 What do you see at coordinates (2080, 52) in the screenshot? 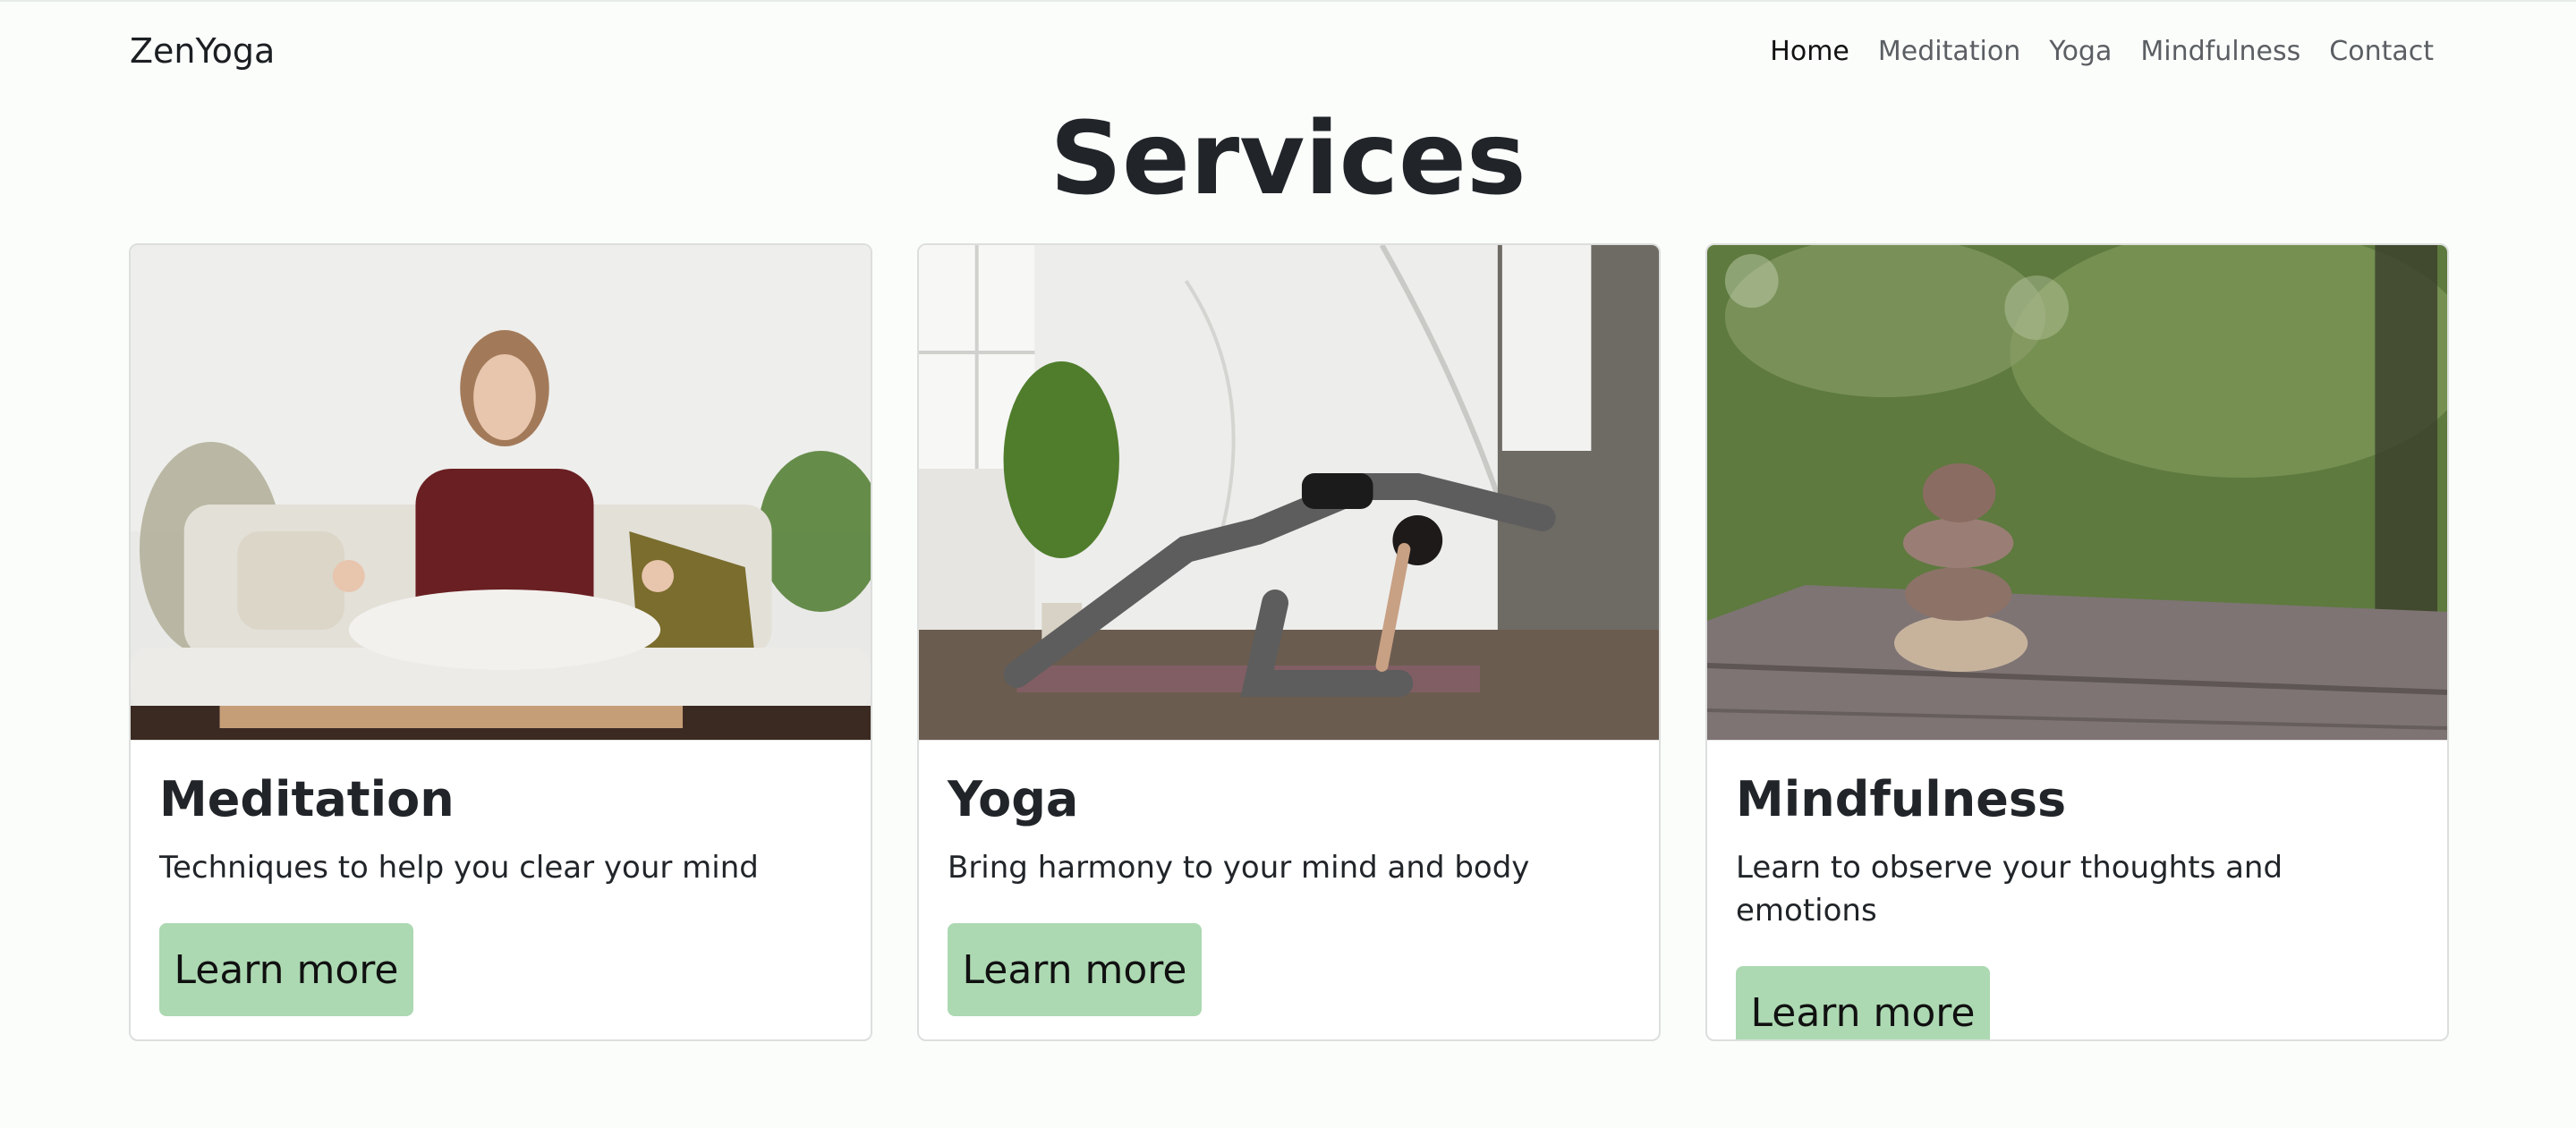
I see `nav-link-yoga: Yoga` at bounding box center [2080, 52].